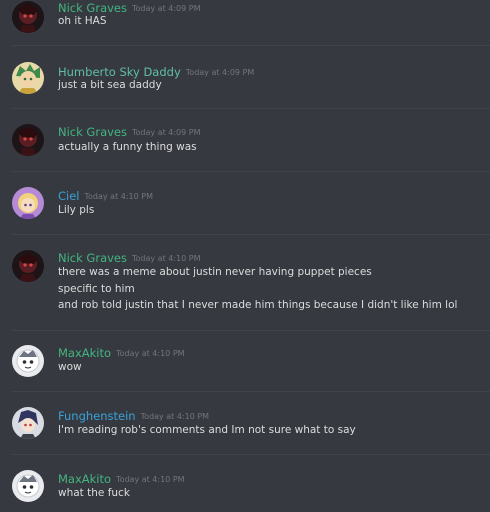  Describe the element at coordinates (245, 22) in the screenshot. I see `message: Nick Graves Today at 4:09 PM oh it HAS` at that location.